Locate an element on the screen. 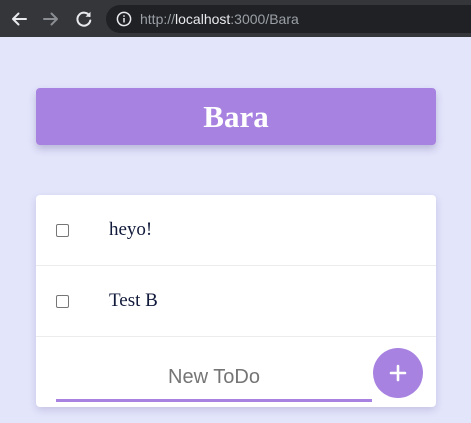 Image resolution: width=471 pixels, height=423 pixels. url-prefix: http:// is located at coordinates (158, 19).